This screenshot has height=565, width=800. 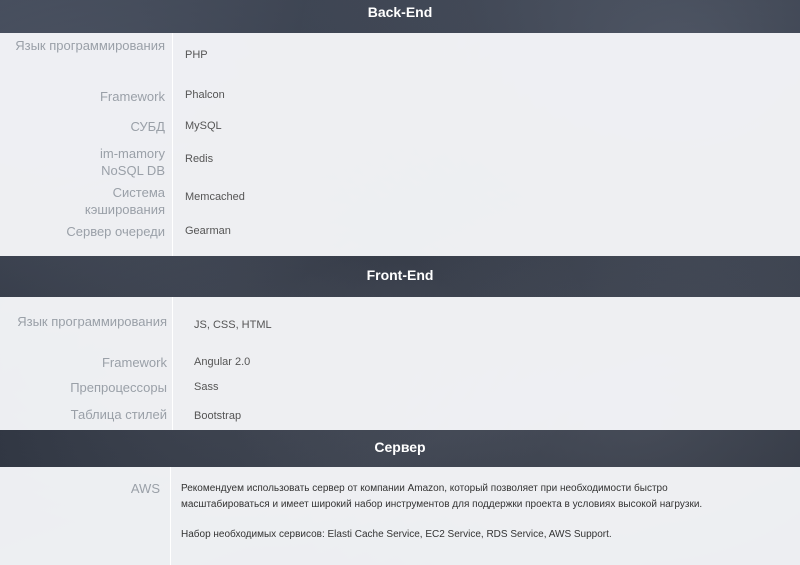 I want to click on value-dbms: MySQL, so click(x=203, y=126).